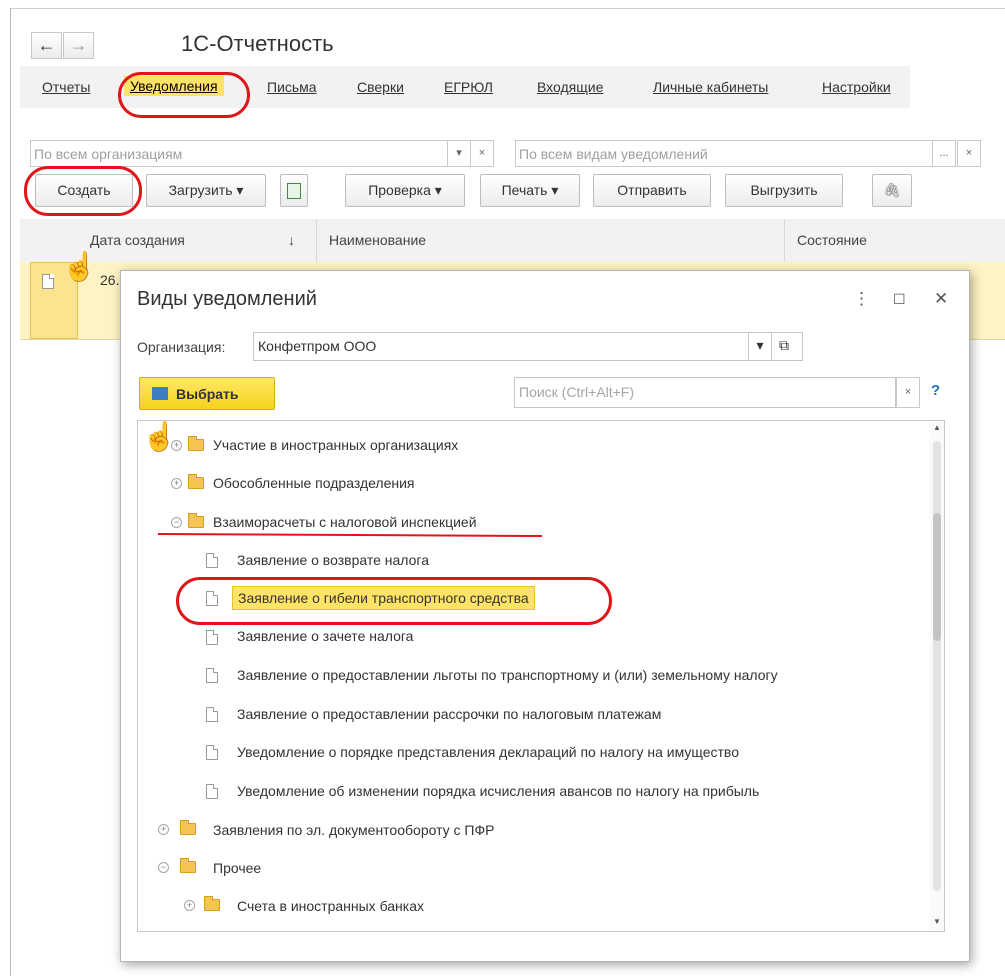 The image size is (1005, 976). I want to click on organization-value: Конфетпром ООО, so click(317, 346).